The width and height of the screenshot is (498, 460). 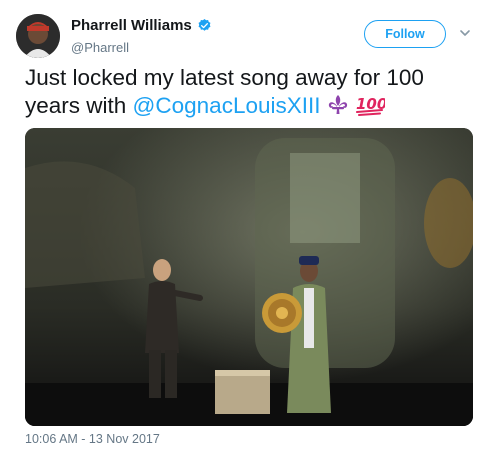 What do you see at coordinates (337, 104) in the screenshot?
I see `fleur-de-lis-icon` at bounding box center [337, 104].